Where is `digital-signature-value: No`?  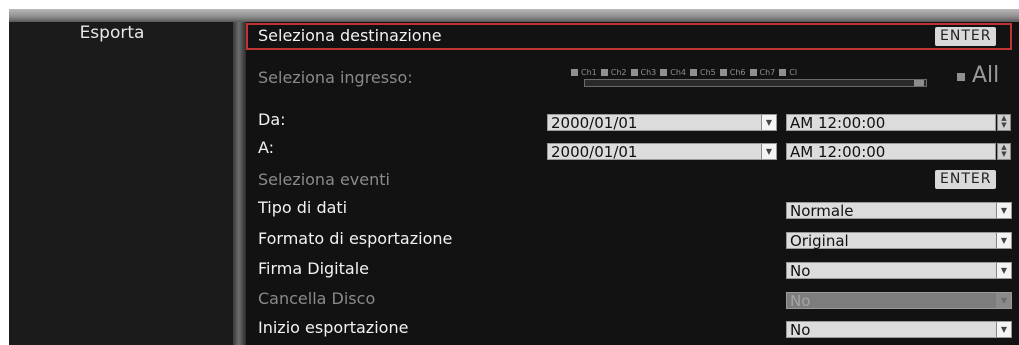
digital-signature-value: No is located at coordinates (800, 271).